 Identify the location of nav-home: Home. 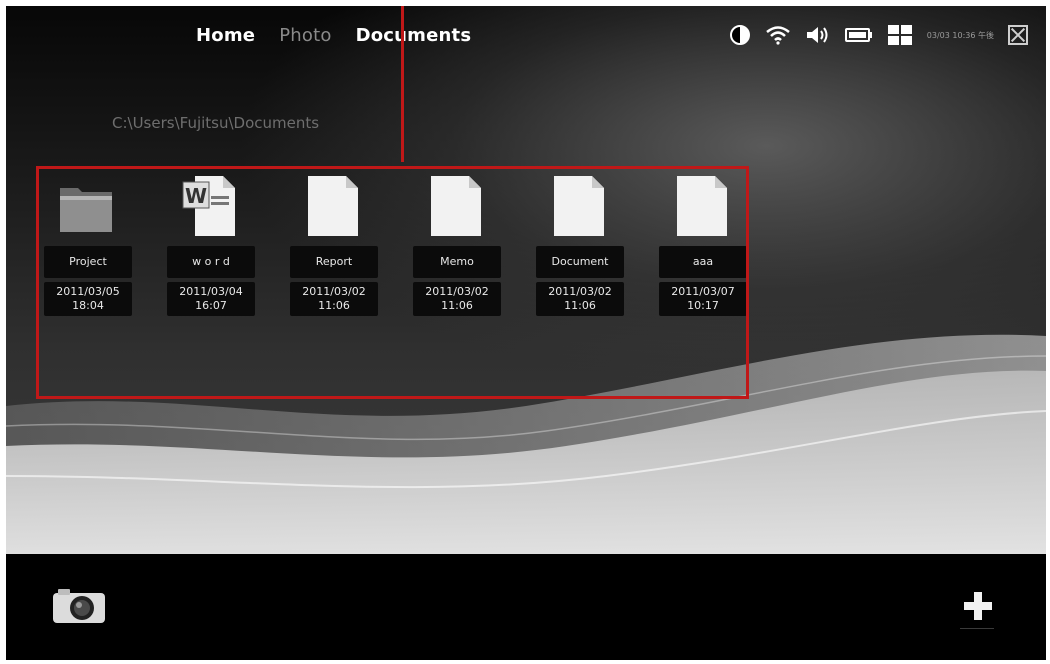
(225, 35).